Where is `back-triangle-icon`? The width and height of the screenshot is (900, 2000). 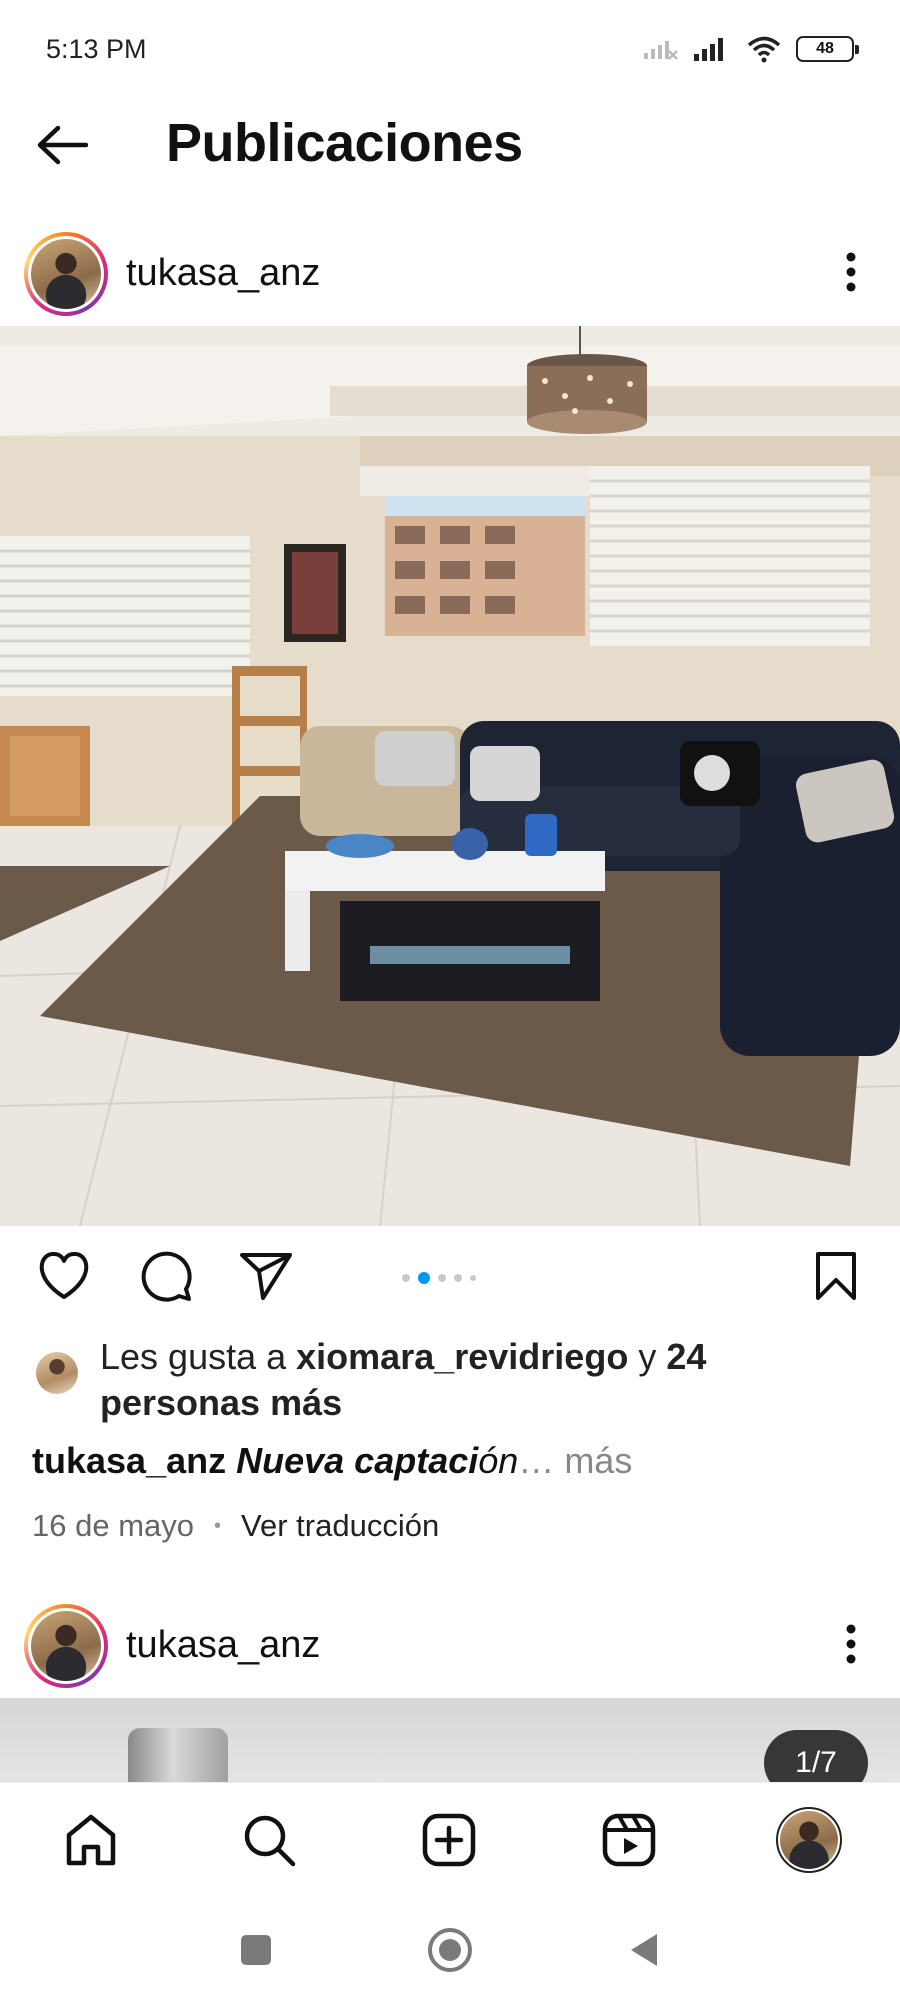
back-triangle-icon is located at coordinates (644, 1950).